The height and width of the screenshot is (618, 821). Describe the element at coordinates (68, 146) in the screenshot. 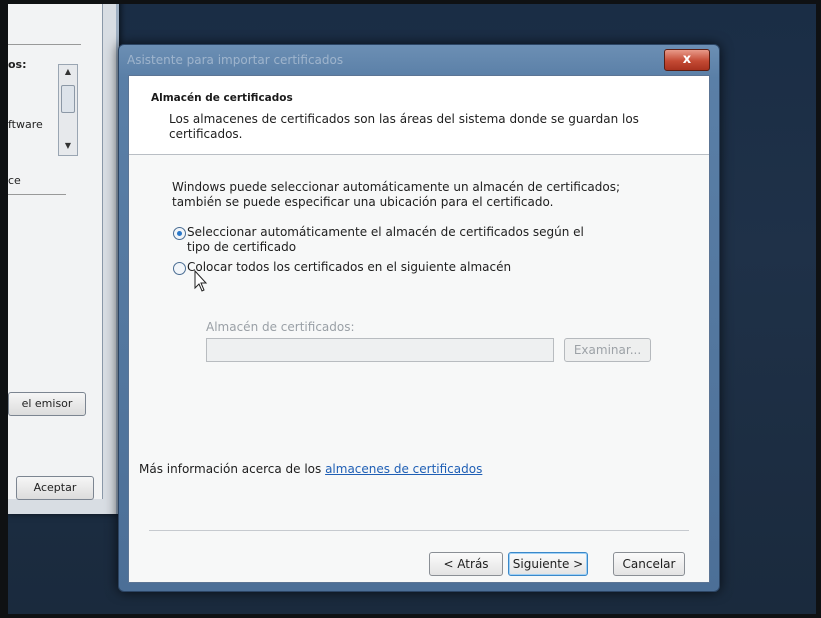

I see `scroll-down-arrow-icon: ▼` at that location.